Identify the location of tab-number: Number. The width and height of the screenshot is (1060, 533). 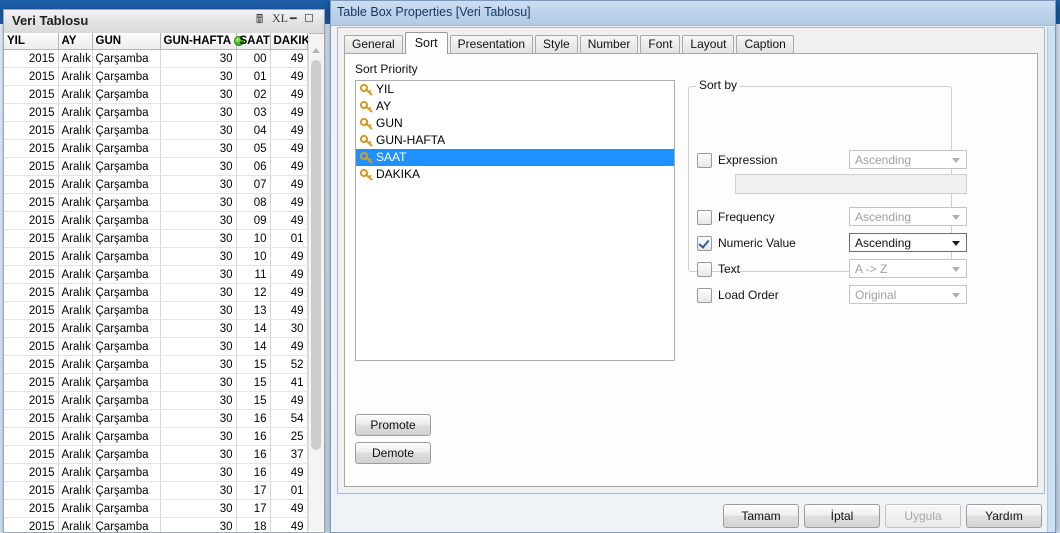
(609, 44).